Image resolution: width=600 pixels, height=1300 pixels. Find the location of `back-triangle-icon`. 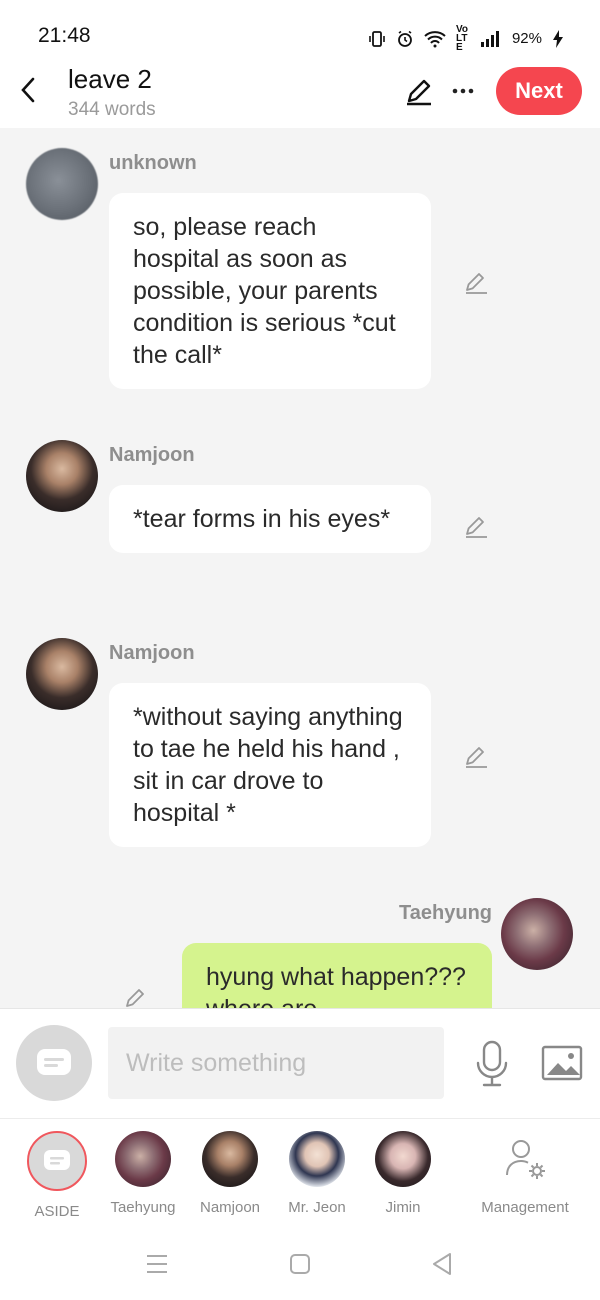

back-triangle-icon is located at coordinates (442, 1264).